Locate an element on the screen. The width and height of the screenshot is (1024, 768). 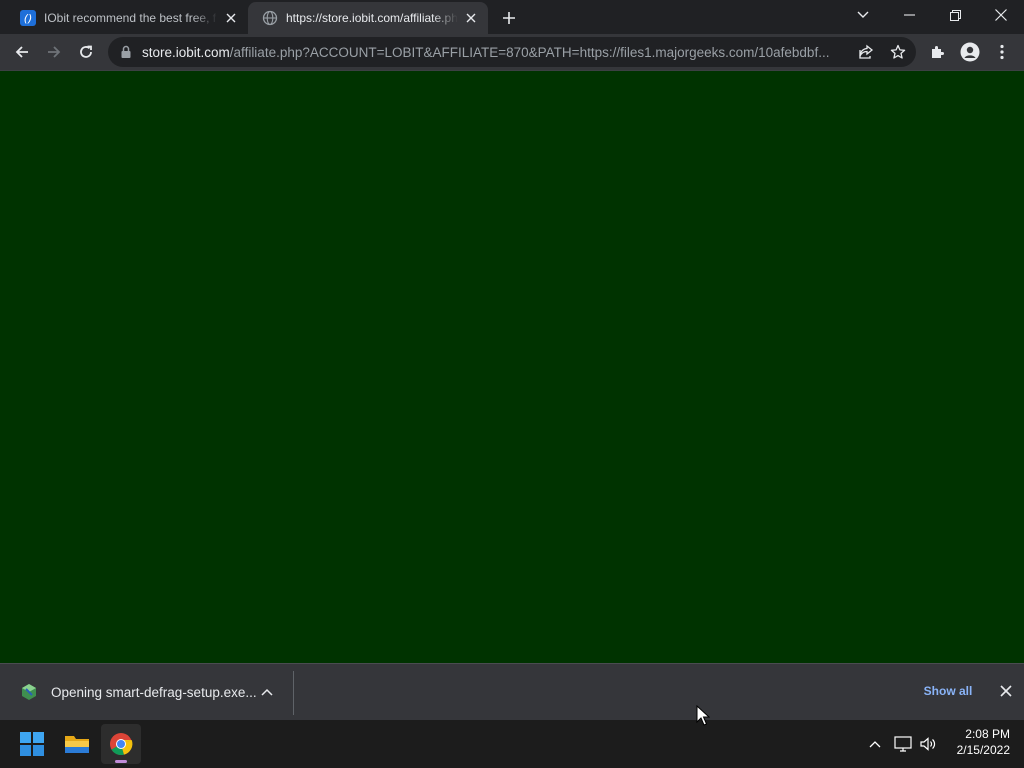
mouse-cursor-icon is located at coordinates (703, 715).